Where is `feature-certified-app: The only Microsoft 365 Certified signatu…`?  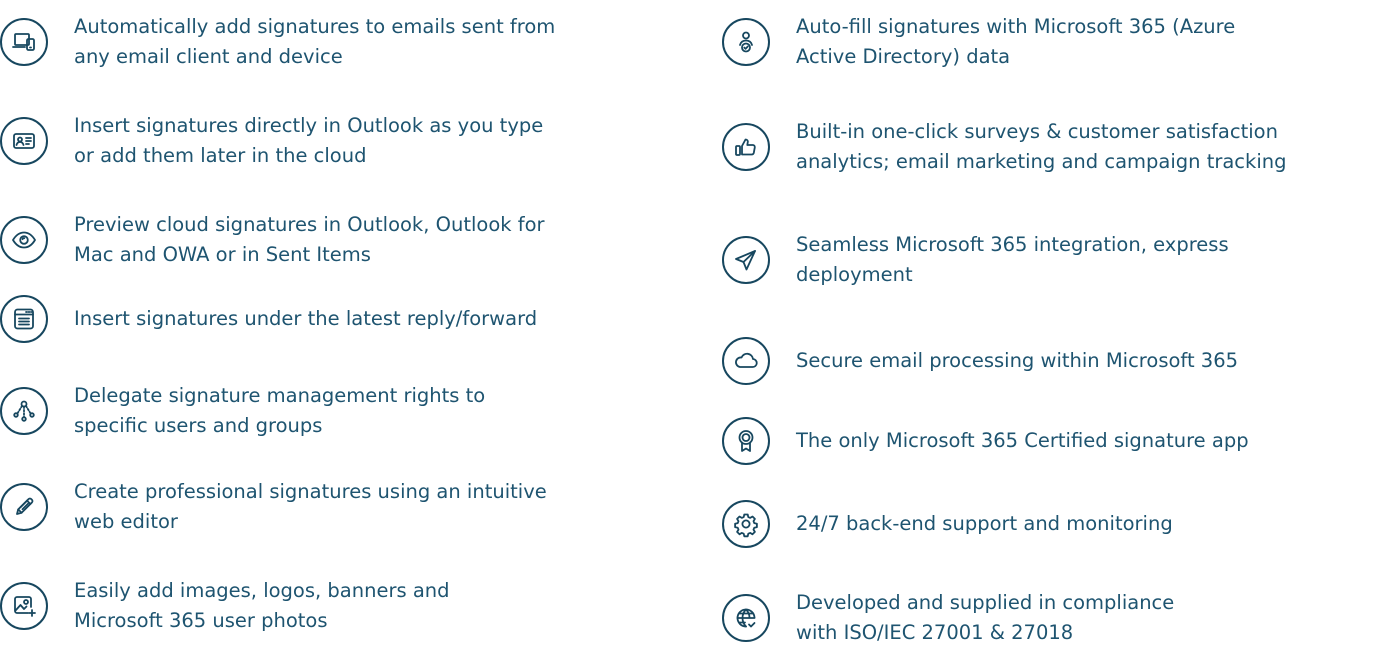 feature-certified-app: The only Microsoft 365 Certified signatu… is located at coordinates (985, 441).